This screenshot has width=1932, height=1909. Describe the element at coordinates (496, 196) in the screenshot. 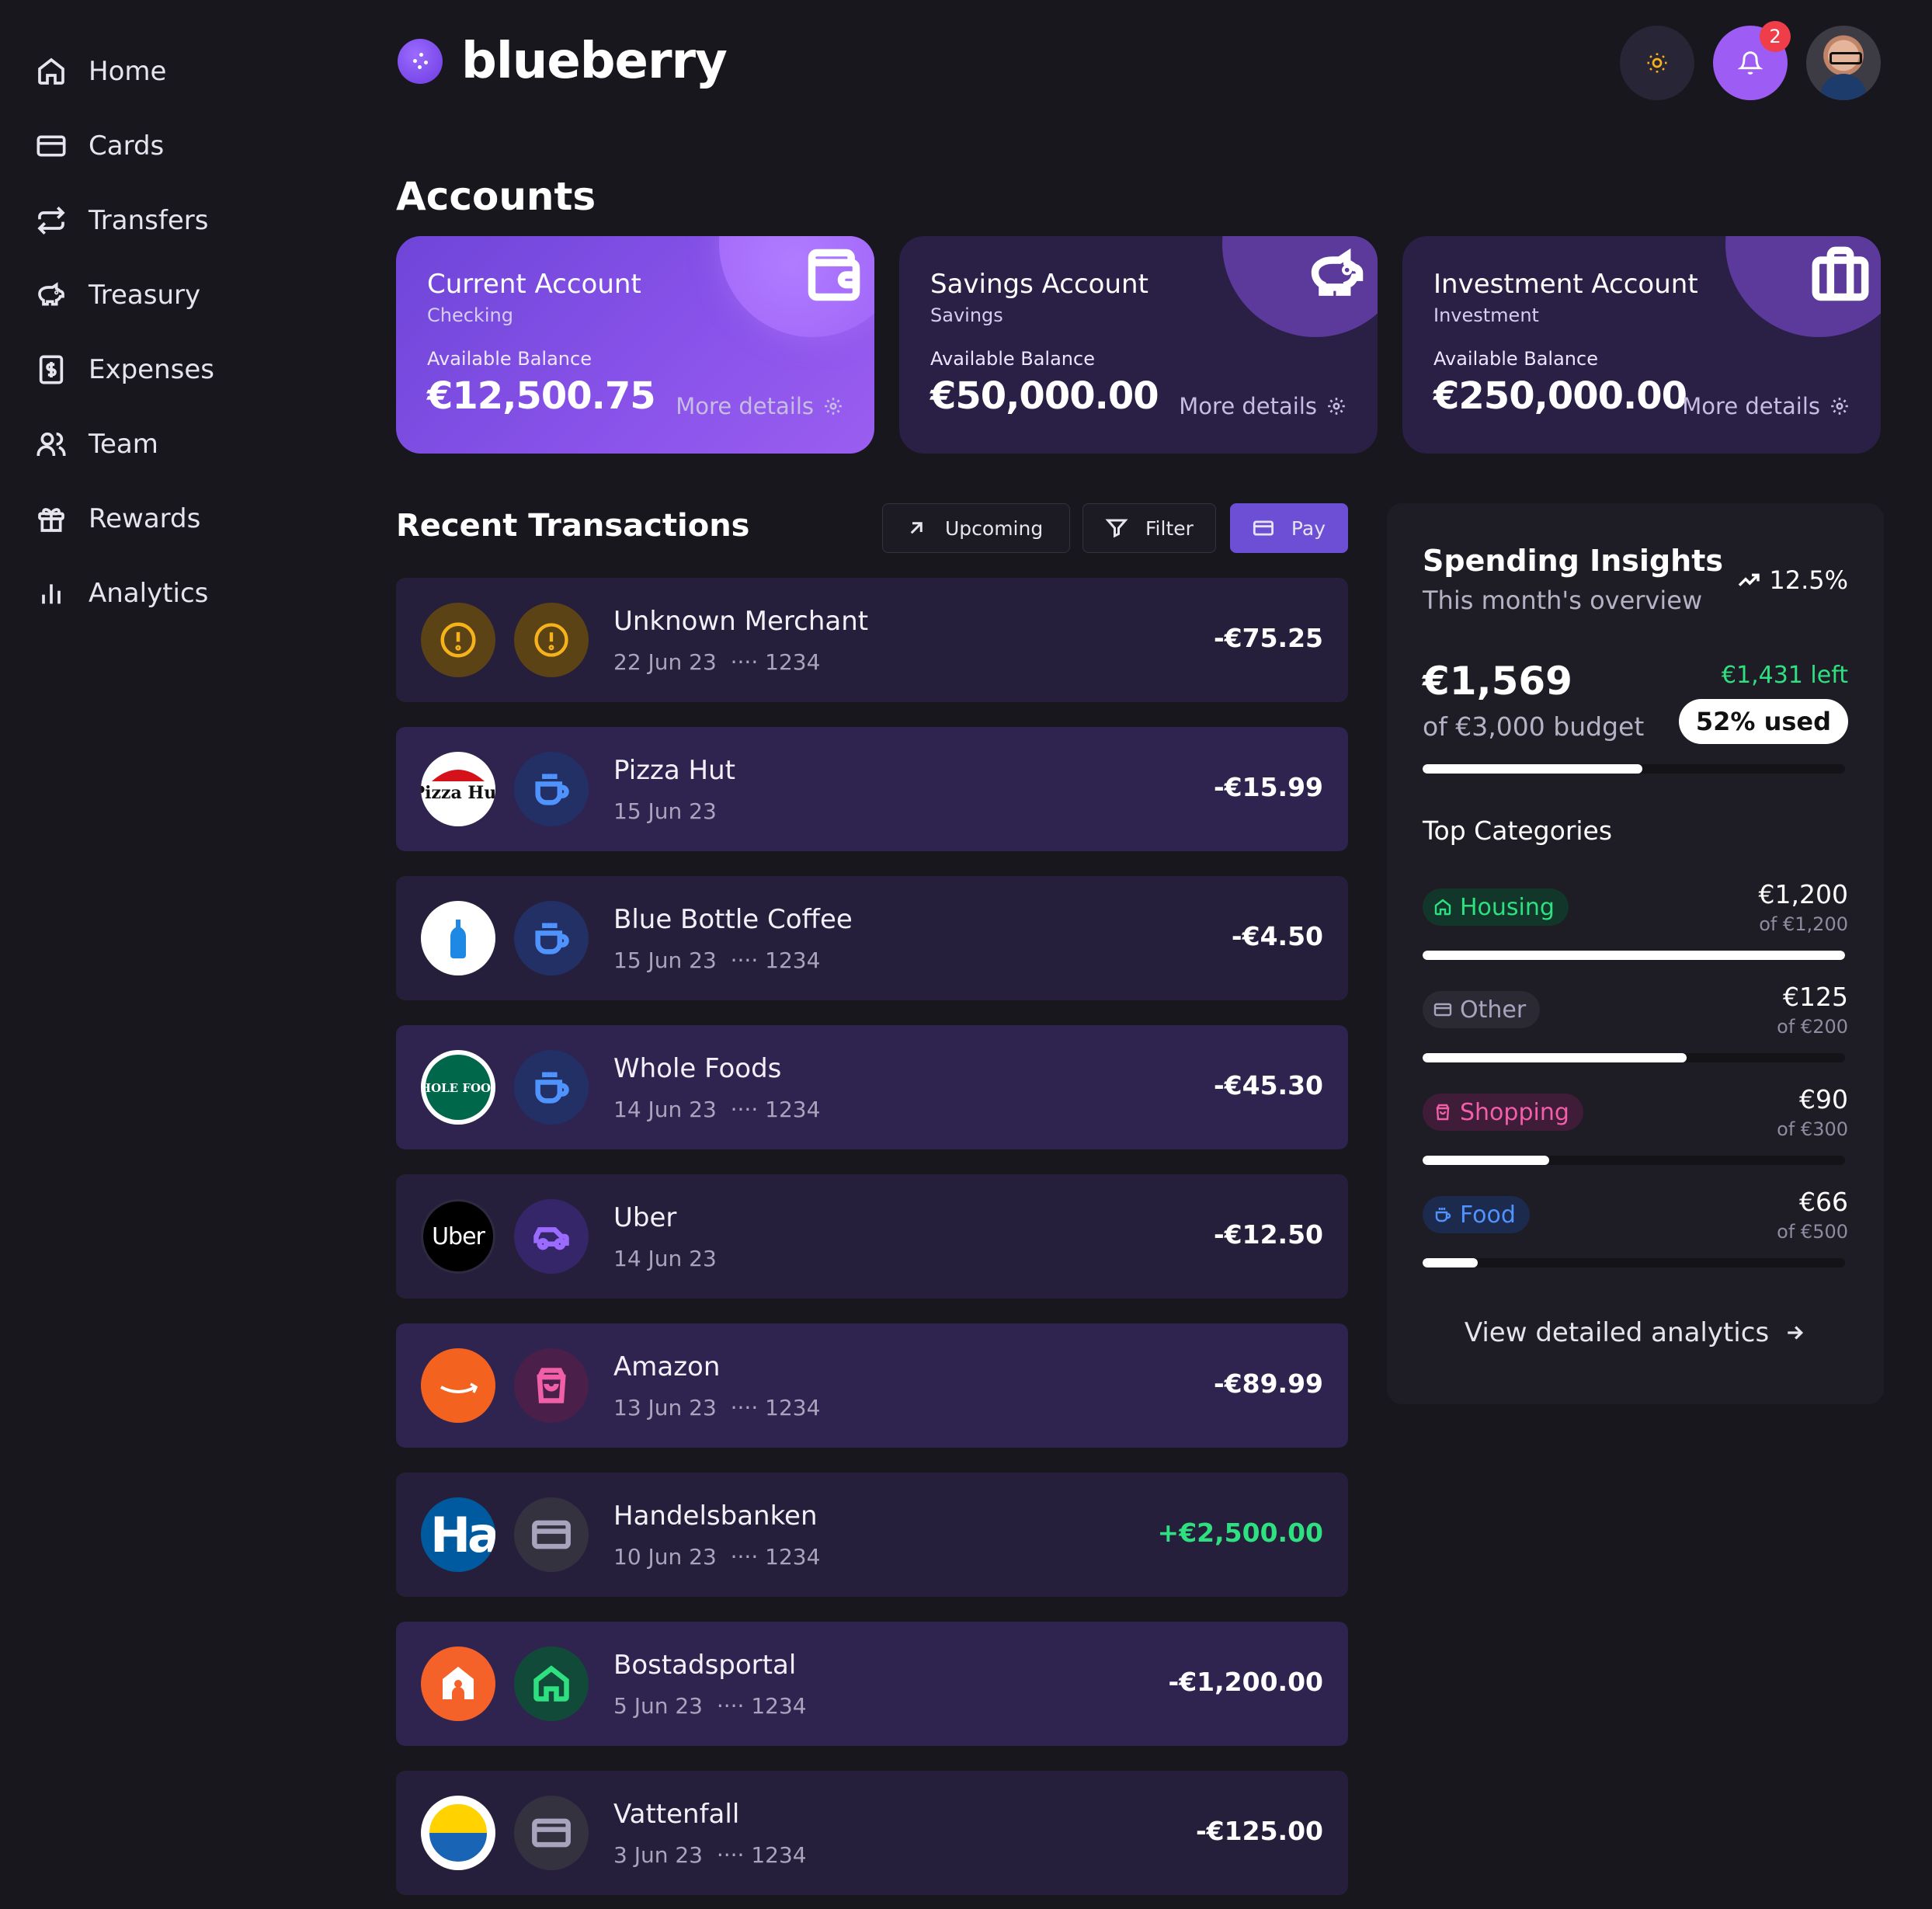

I see `accounts-title: Accounts` at that location.